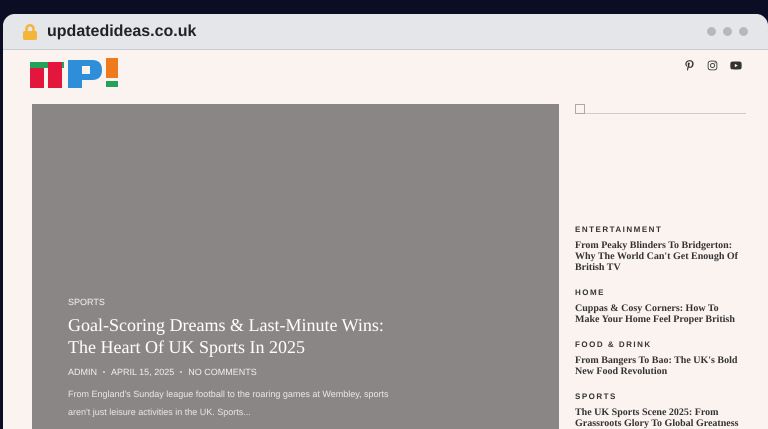  What do you see at coordinates (660, 109) in the screenshot?
I see `broken-image-icon` at bounding box center [660, 109].